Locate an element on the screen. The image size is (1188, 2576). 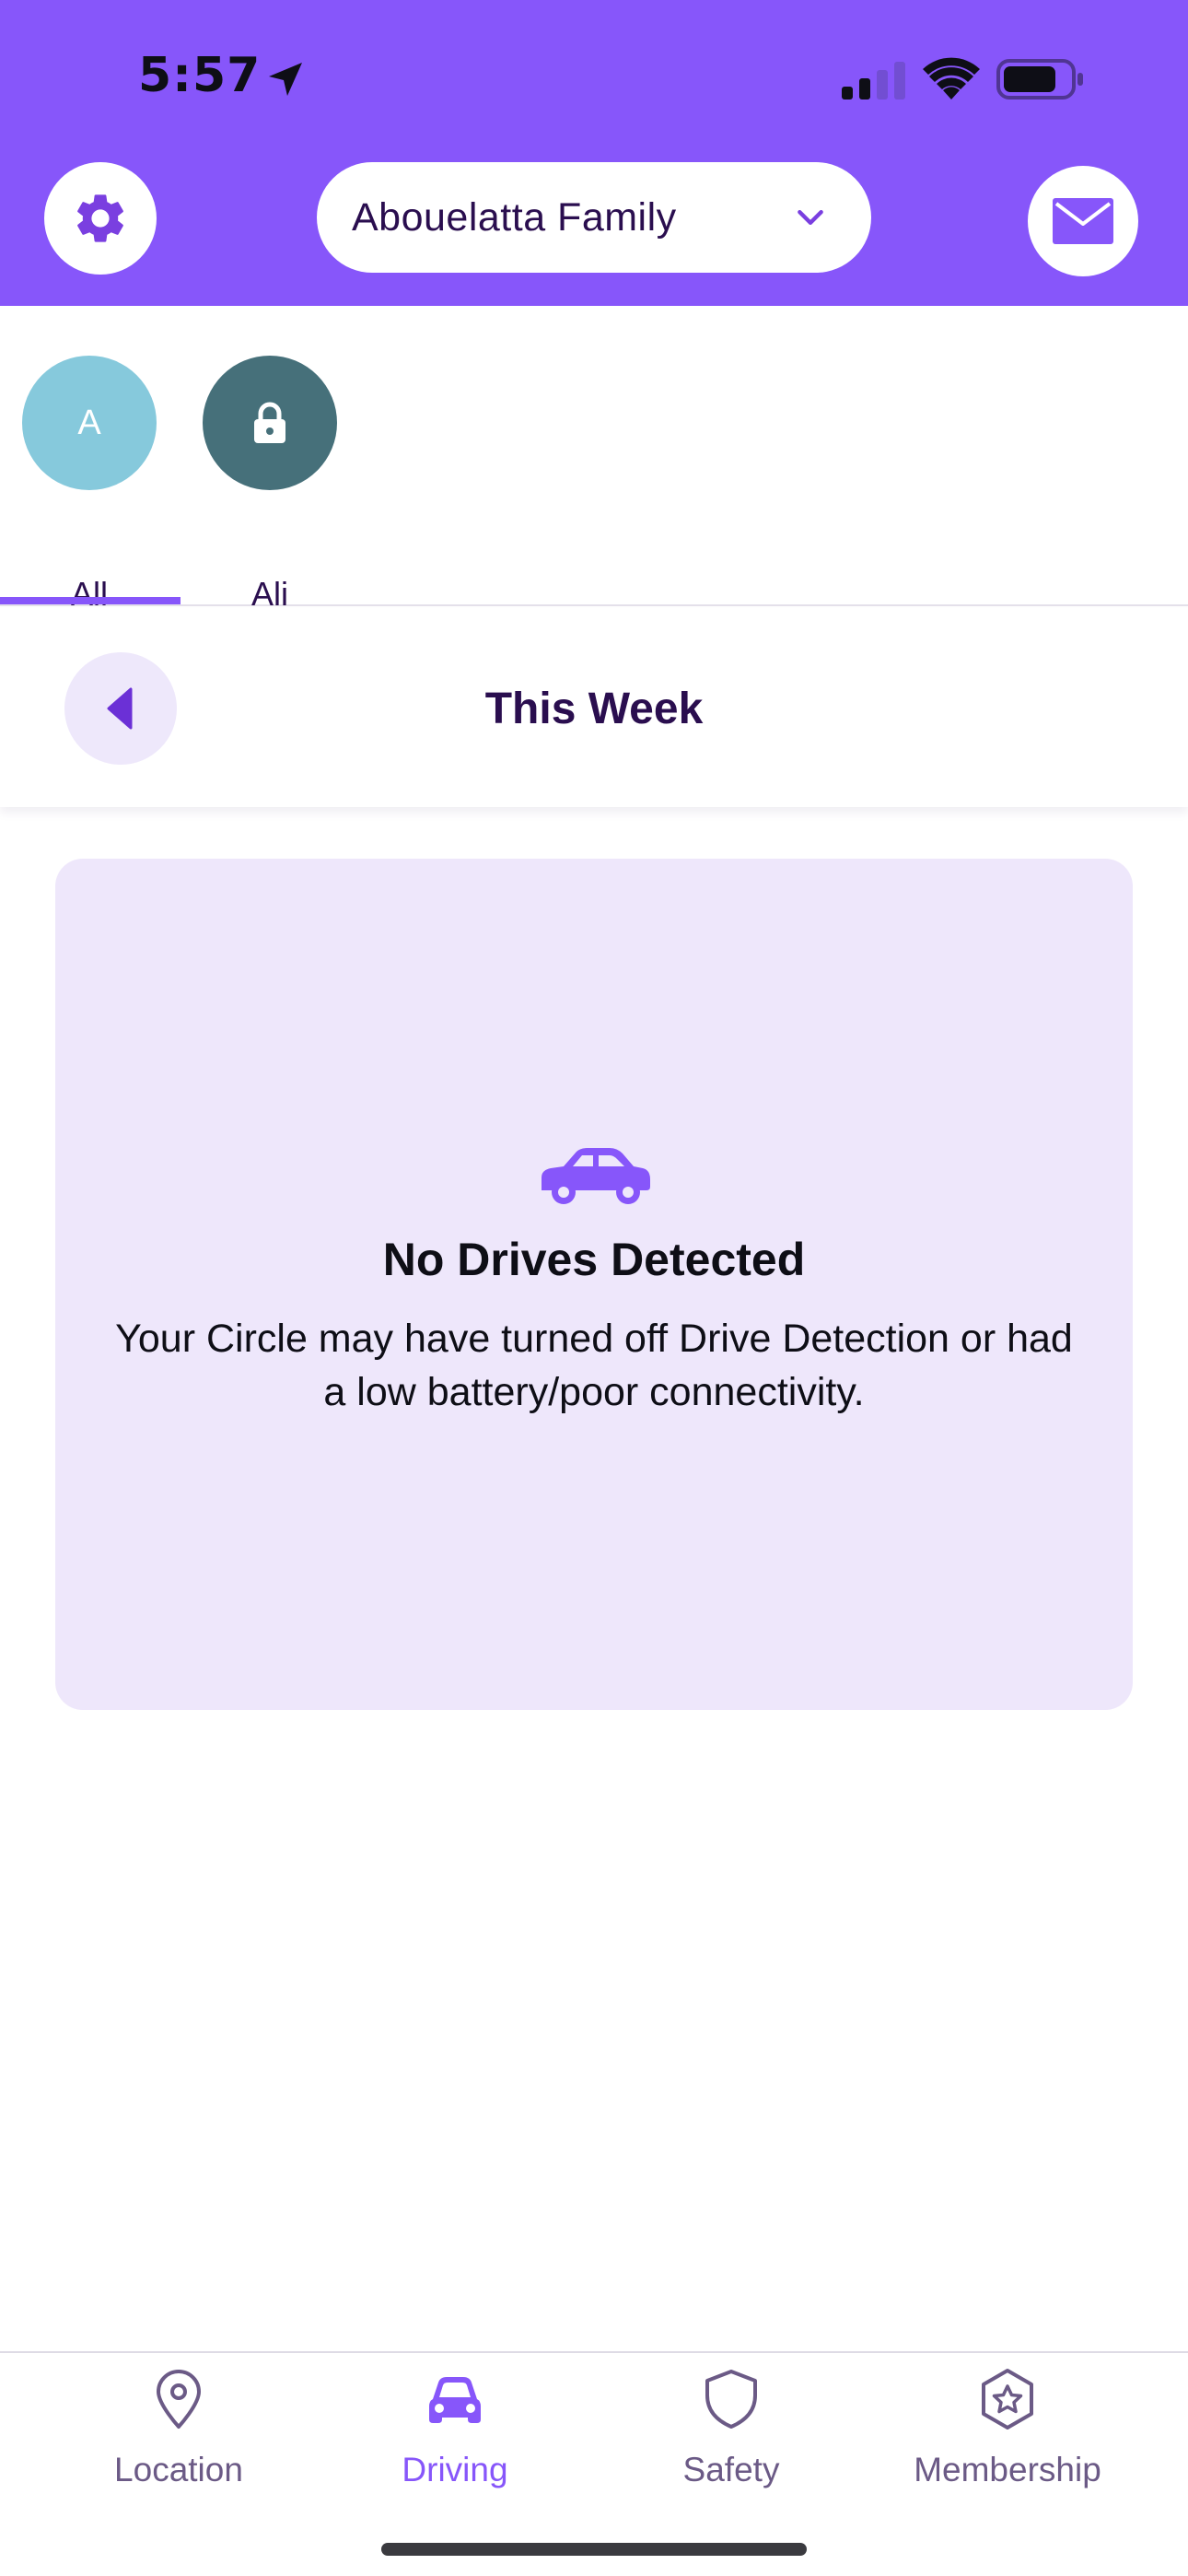
gear-icon is located at coordinates (100, 218).